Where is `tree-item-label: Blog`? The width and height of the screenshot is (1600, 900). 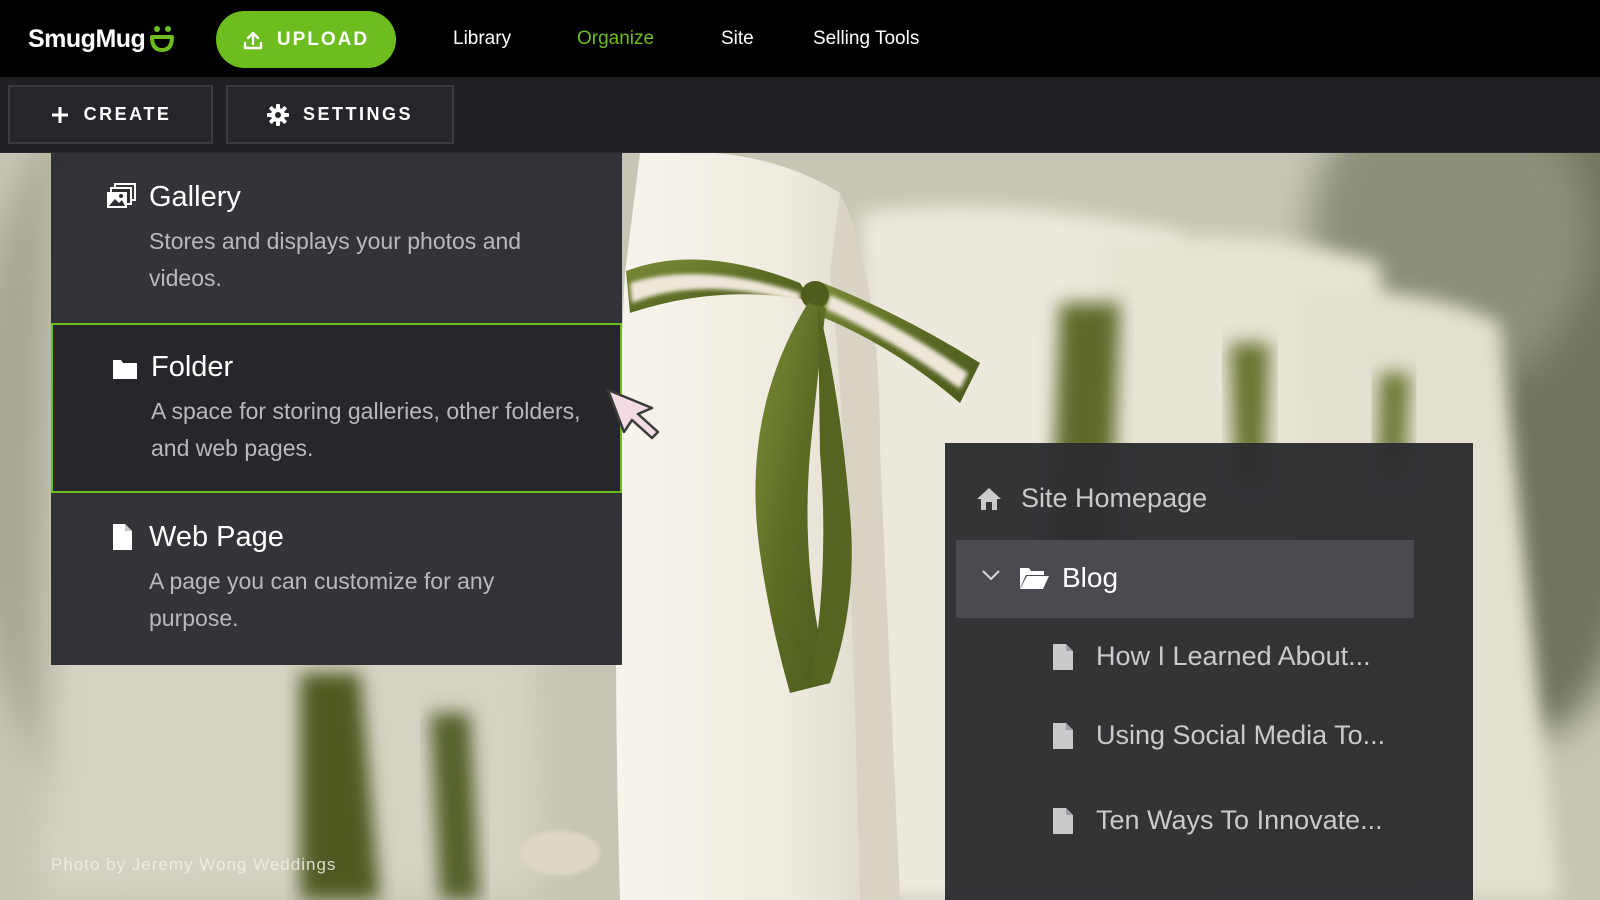
tree-item-label: Blog is located at coordinates (1090, 577).